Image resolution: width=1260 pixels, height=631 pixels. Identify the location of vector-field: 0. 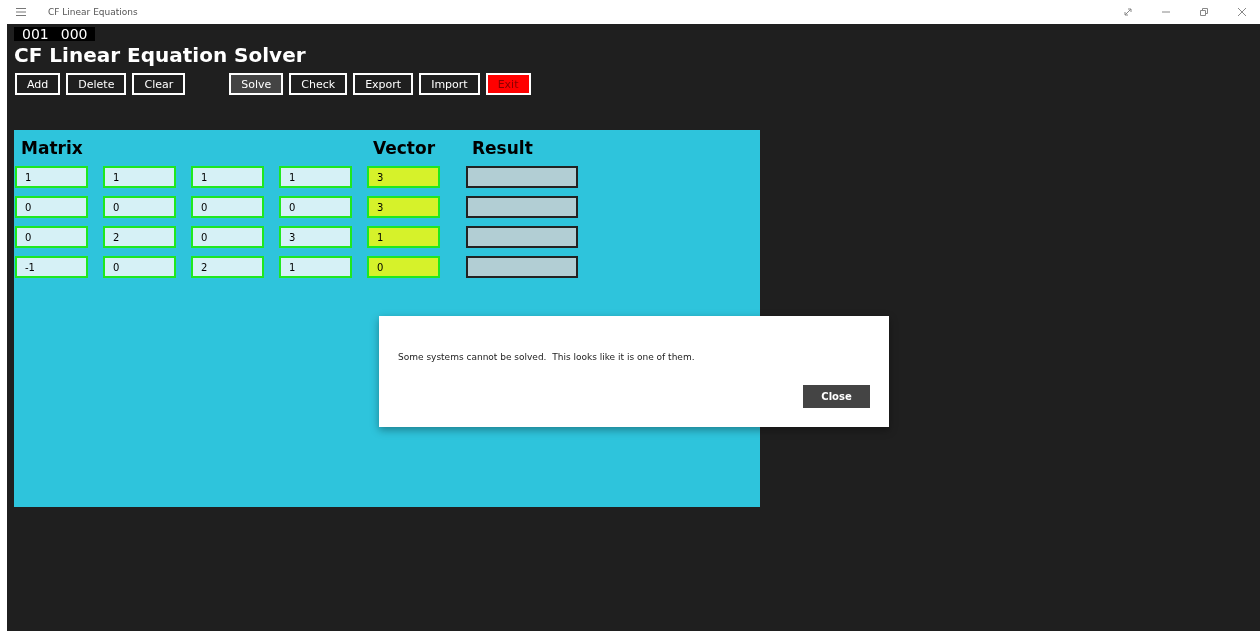
(403, 267).